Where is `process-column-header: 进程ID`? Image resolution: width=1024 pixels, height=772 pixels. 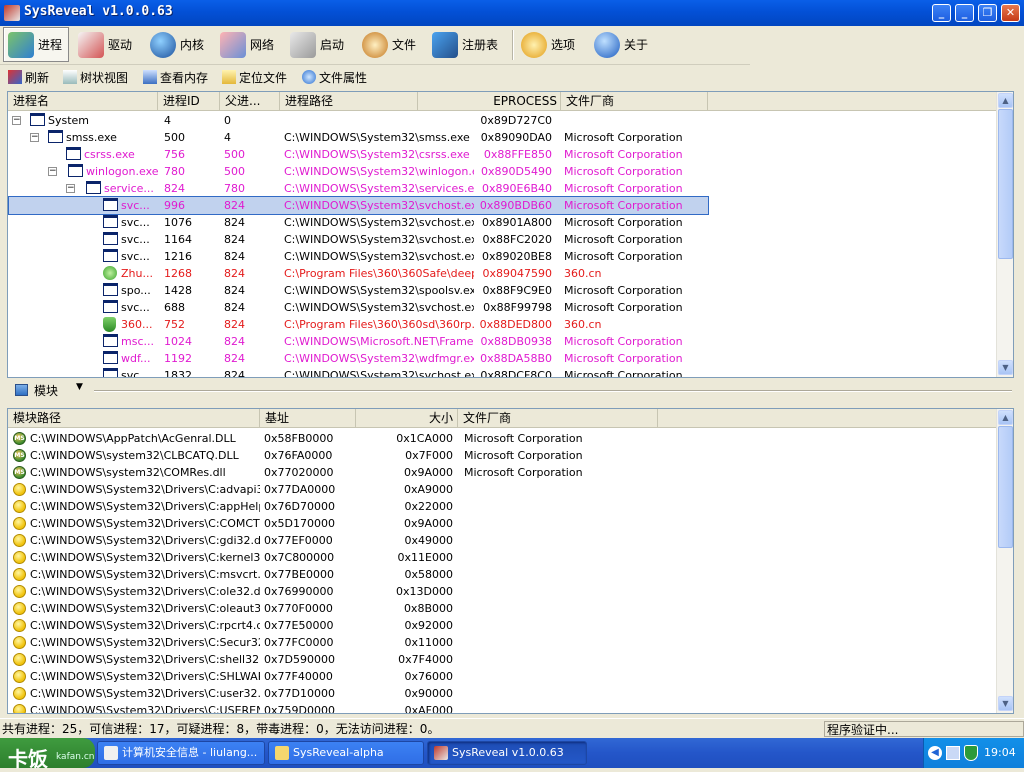
process-column-header: 进程ID is located at coordinates (189, 101).